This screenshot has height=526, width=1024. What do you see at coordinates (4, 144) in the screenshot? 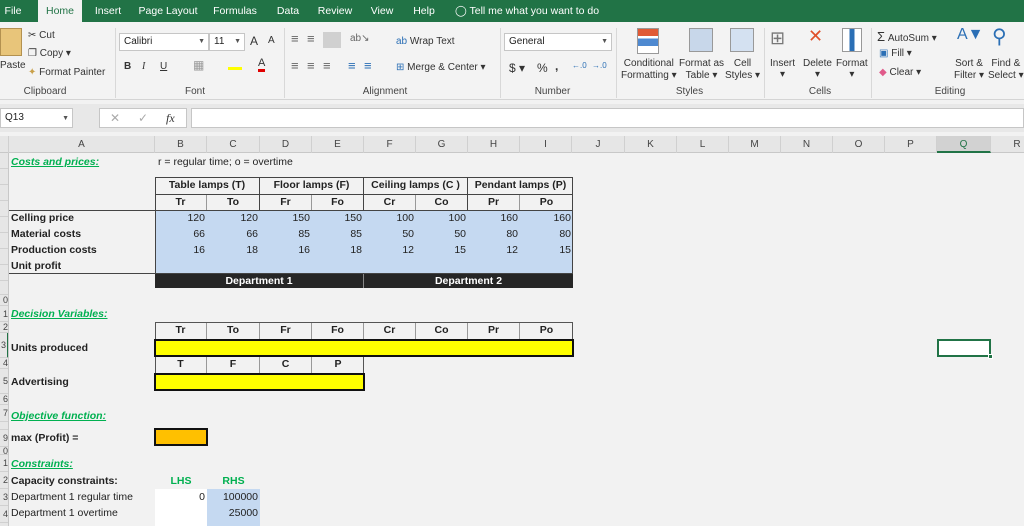
I see `select-all-corner` at bounding box center [4, 144].